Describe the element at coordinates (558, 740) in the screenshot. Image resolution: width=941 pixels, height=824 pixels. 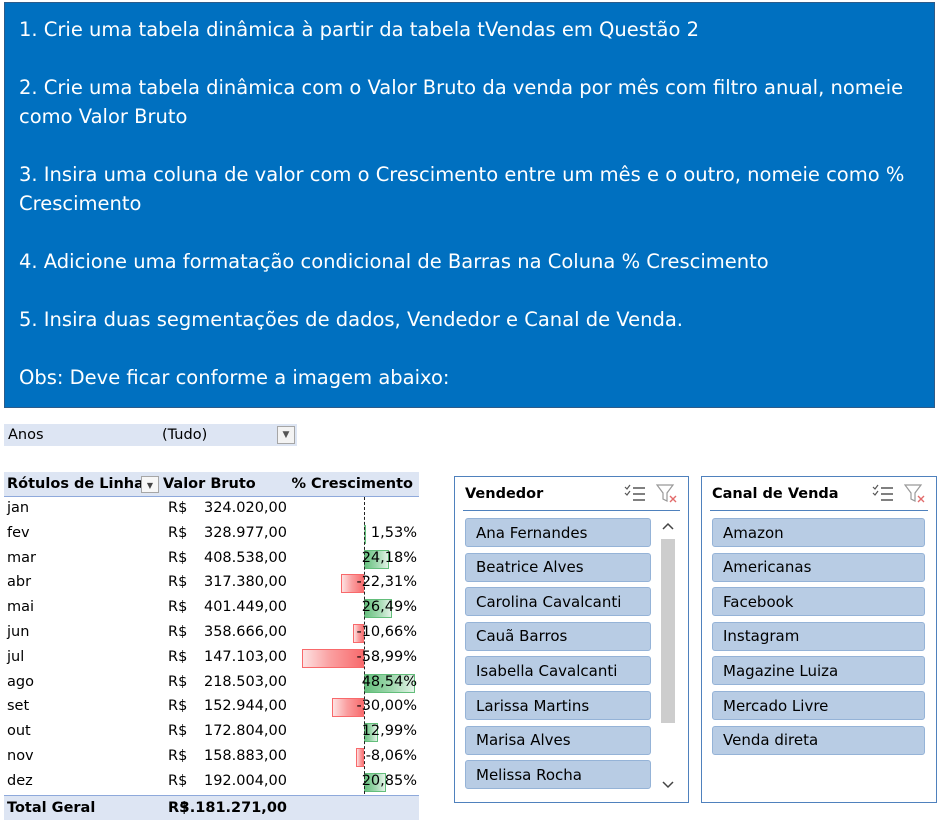
I see `slicer-item: Marisa Alves` at that location.